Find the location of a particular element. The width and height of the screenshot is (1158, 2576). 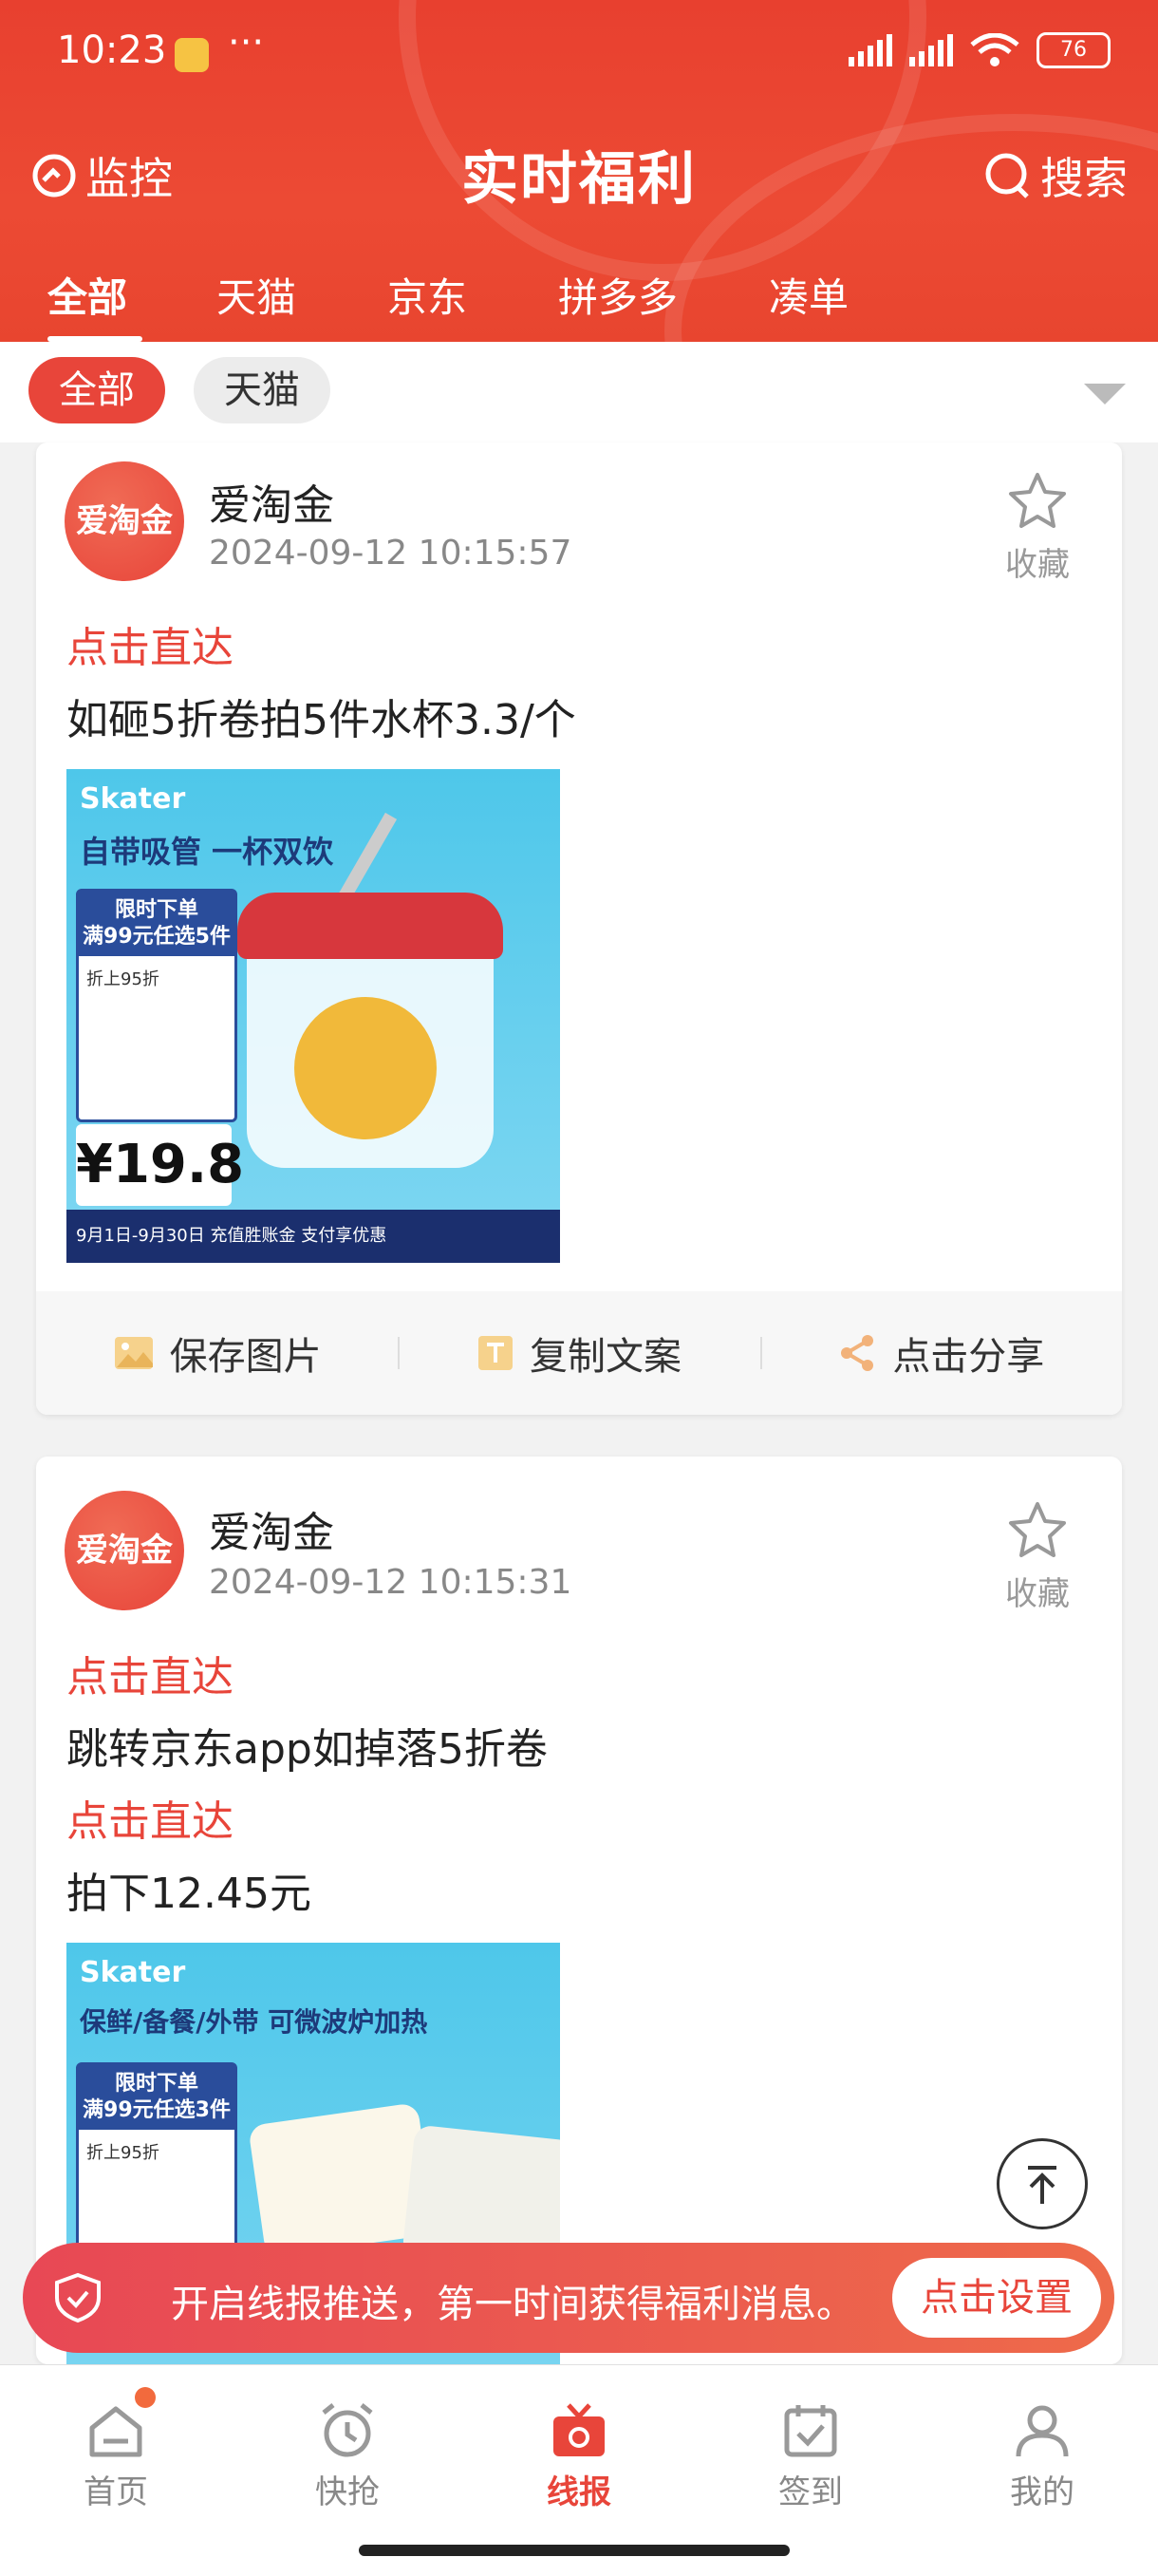

post-text: 拍下12.45元 is located at coordinates (188, 1894).